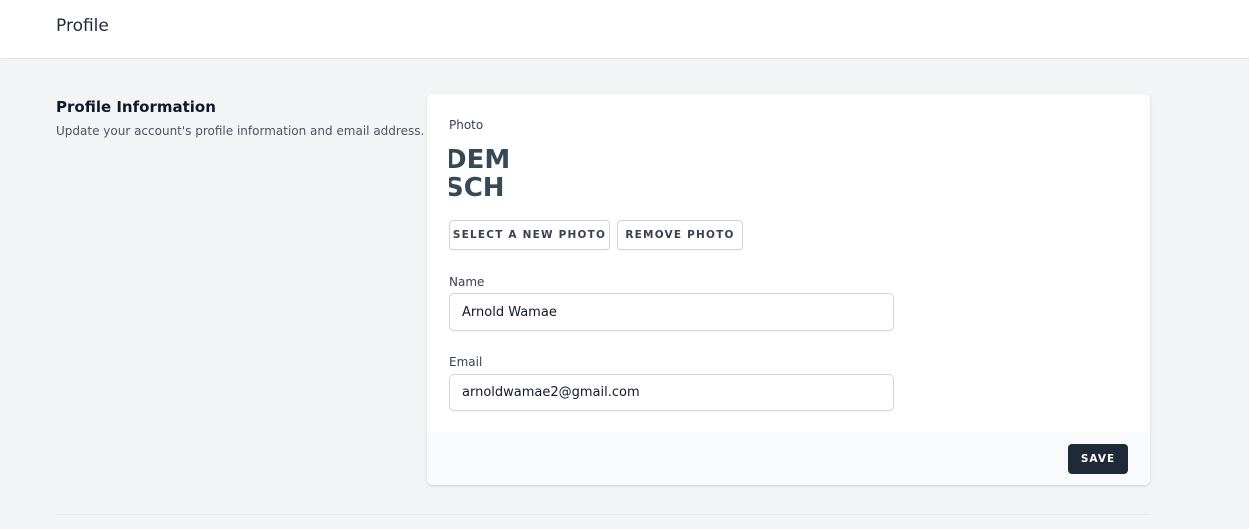 This screenshot has width=1249, height=529. What do you see at coordinates (671, 312) in the screenshot?
I see `name-input` at bounding box center [671, 312].